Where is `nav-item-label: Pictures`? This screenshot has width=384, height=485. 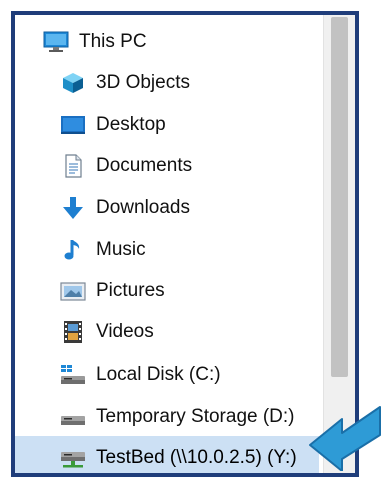 nav-item-label: Pictures is located at coordinates (130, 290).